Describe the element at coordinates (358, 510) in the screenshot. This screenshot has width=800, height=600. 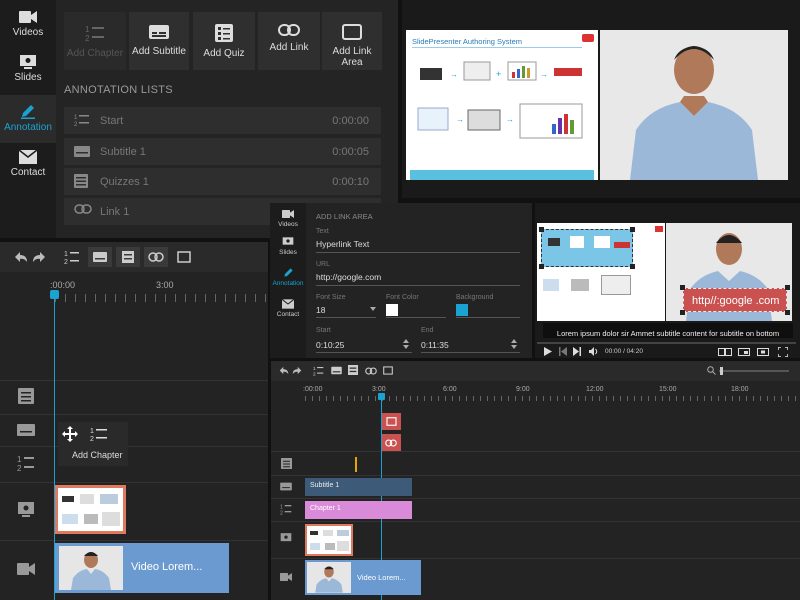
I see `chapter-clip: Chapter 1` at that location.